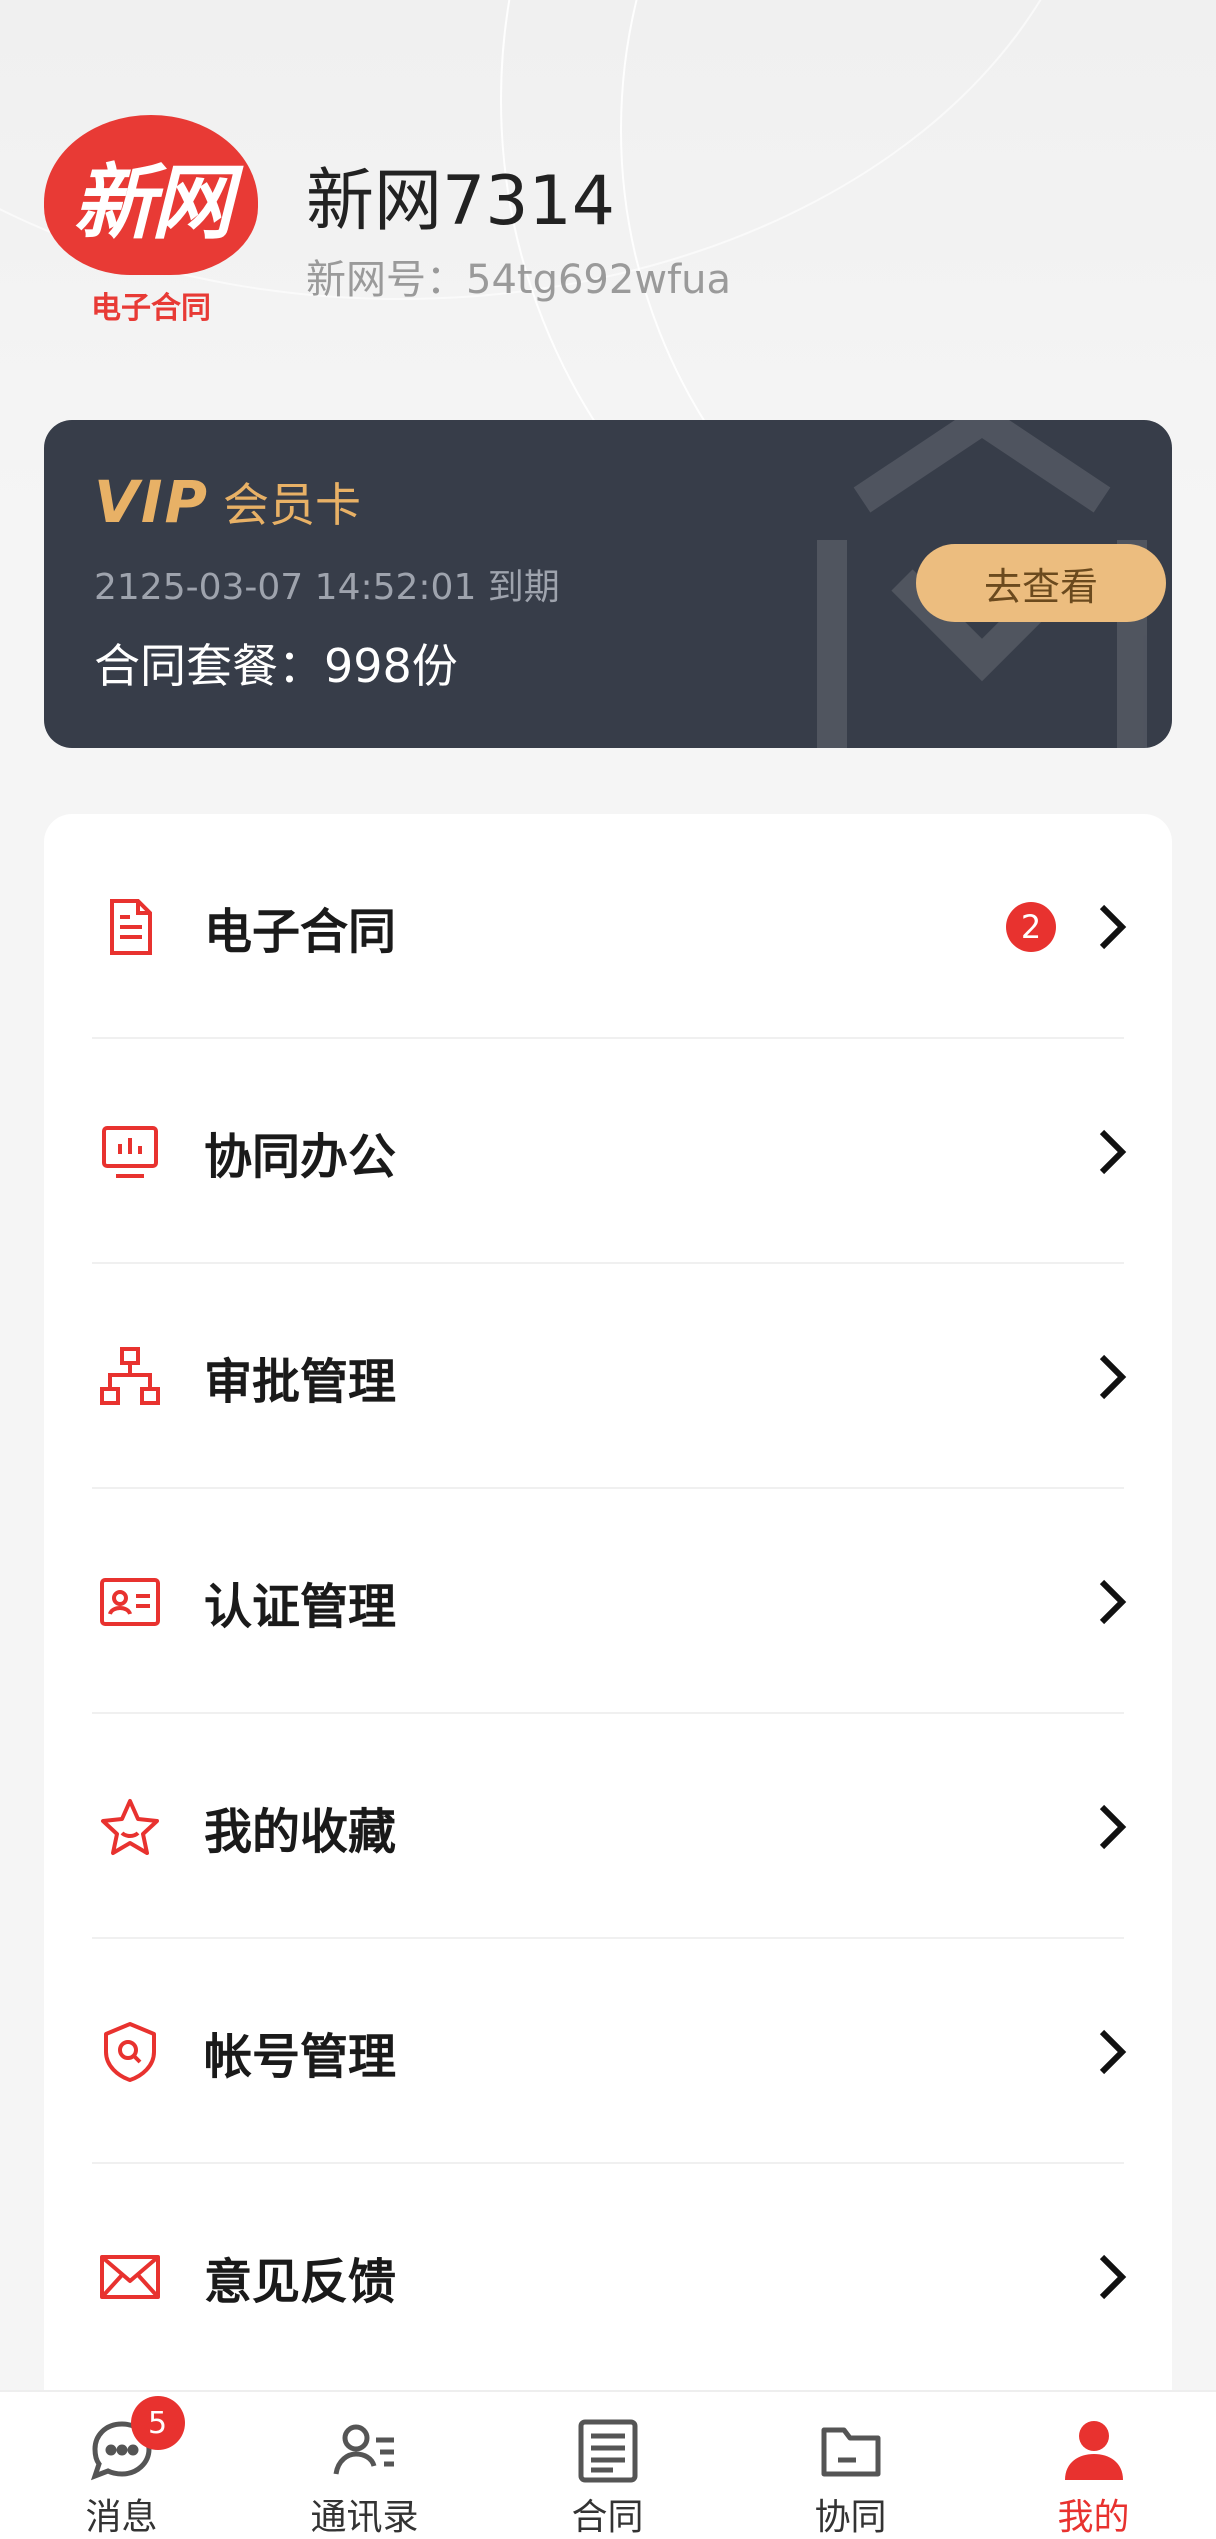 The image size is (1216, 2539). What do you see at coordinates (130, 1151) in the screenshot?
I see `monitor-icon` at bounding box center [130, 1151].